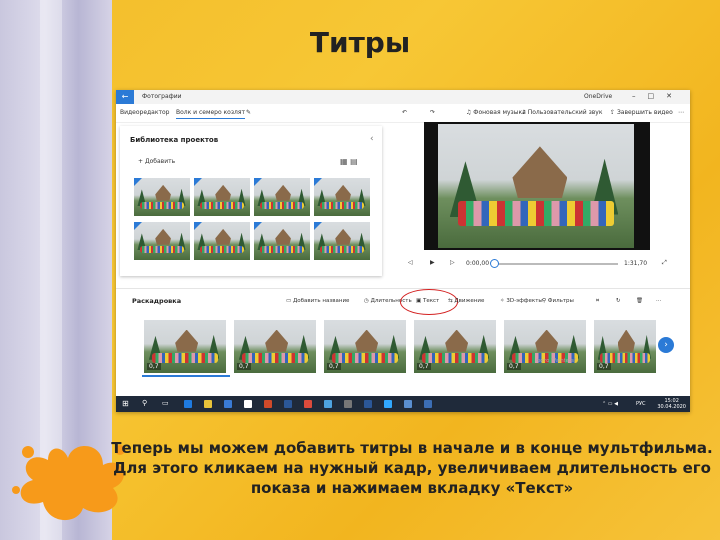 This screenshot has width=720, height=540. I want to click on app-name: Фотографии, so click(162, 96).